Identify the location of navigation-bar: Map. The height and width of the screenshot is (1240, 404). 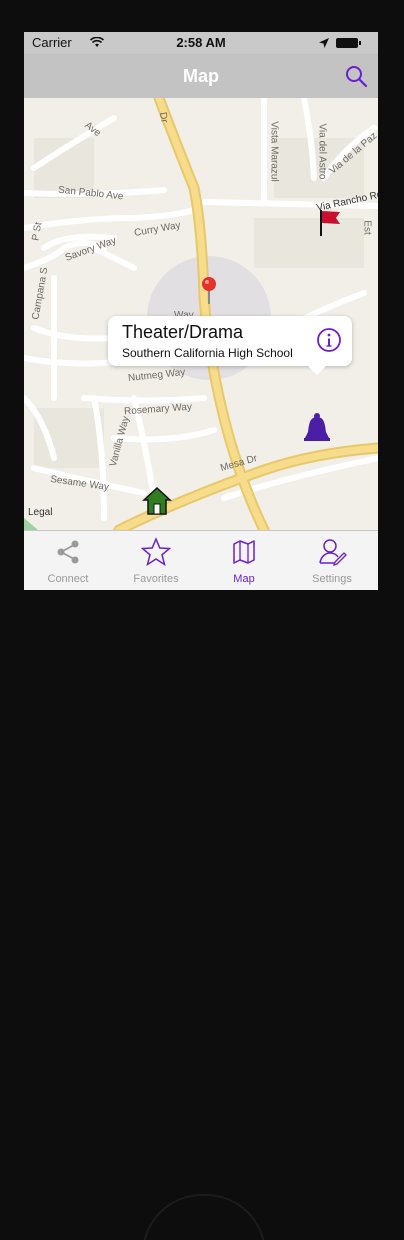
(201, 76).